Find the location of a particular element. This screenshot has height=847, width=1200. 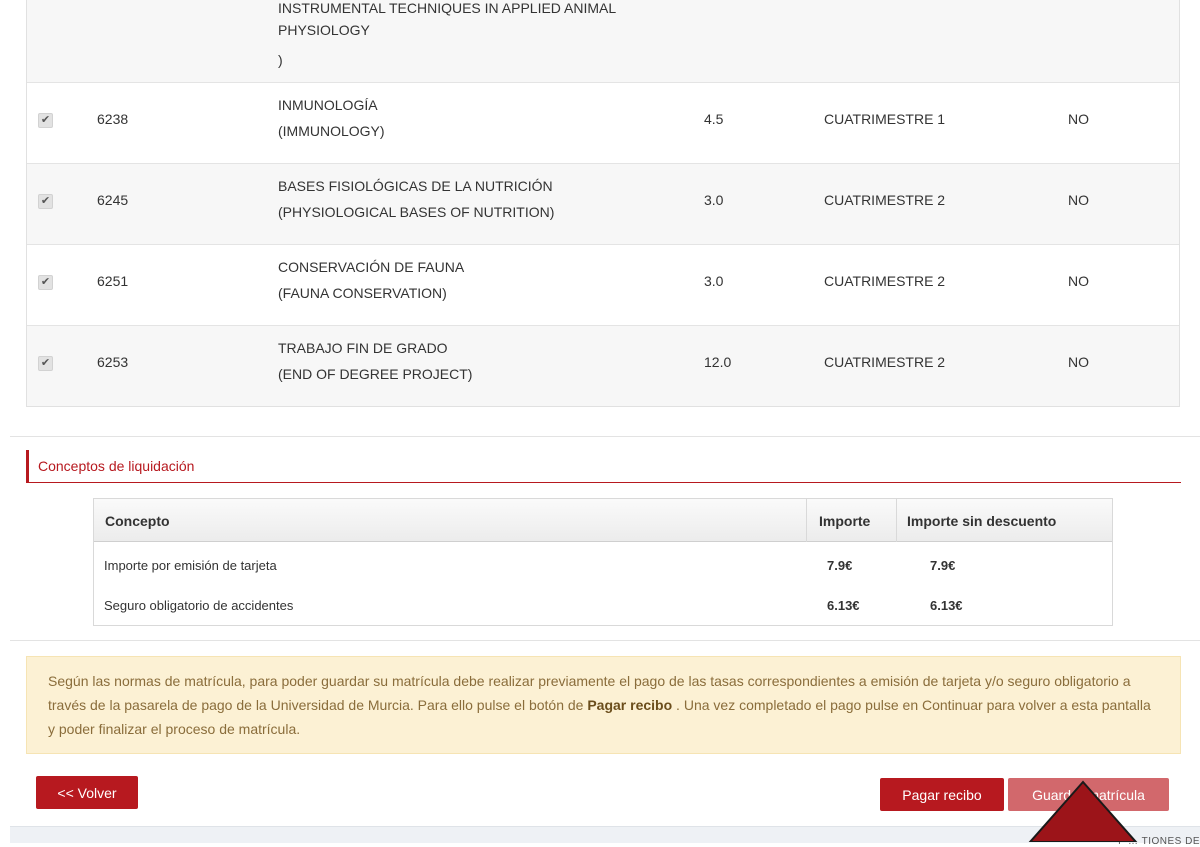

fee-amount-no-discount: 6.13€ is located at coordinates (946, 605).